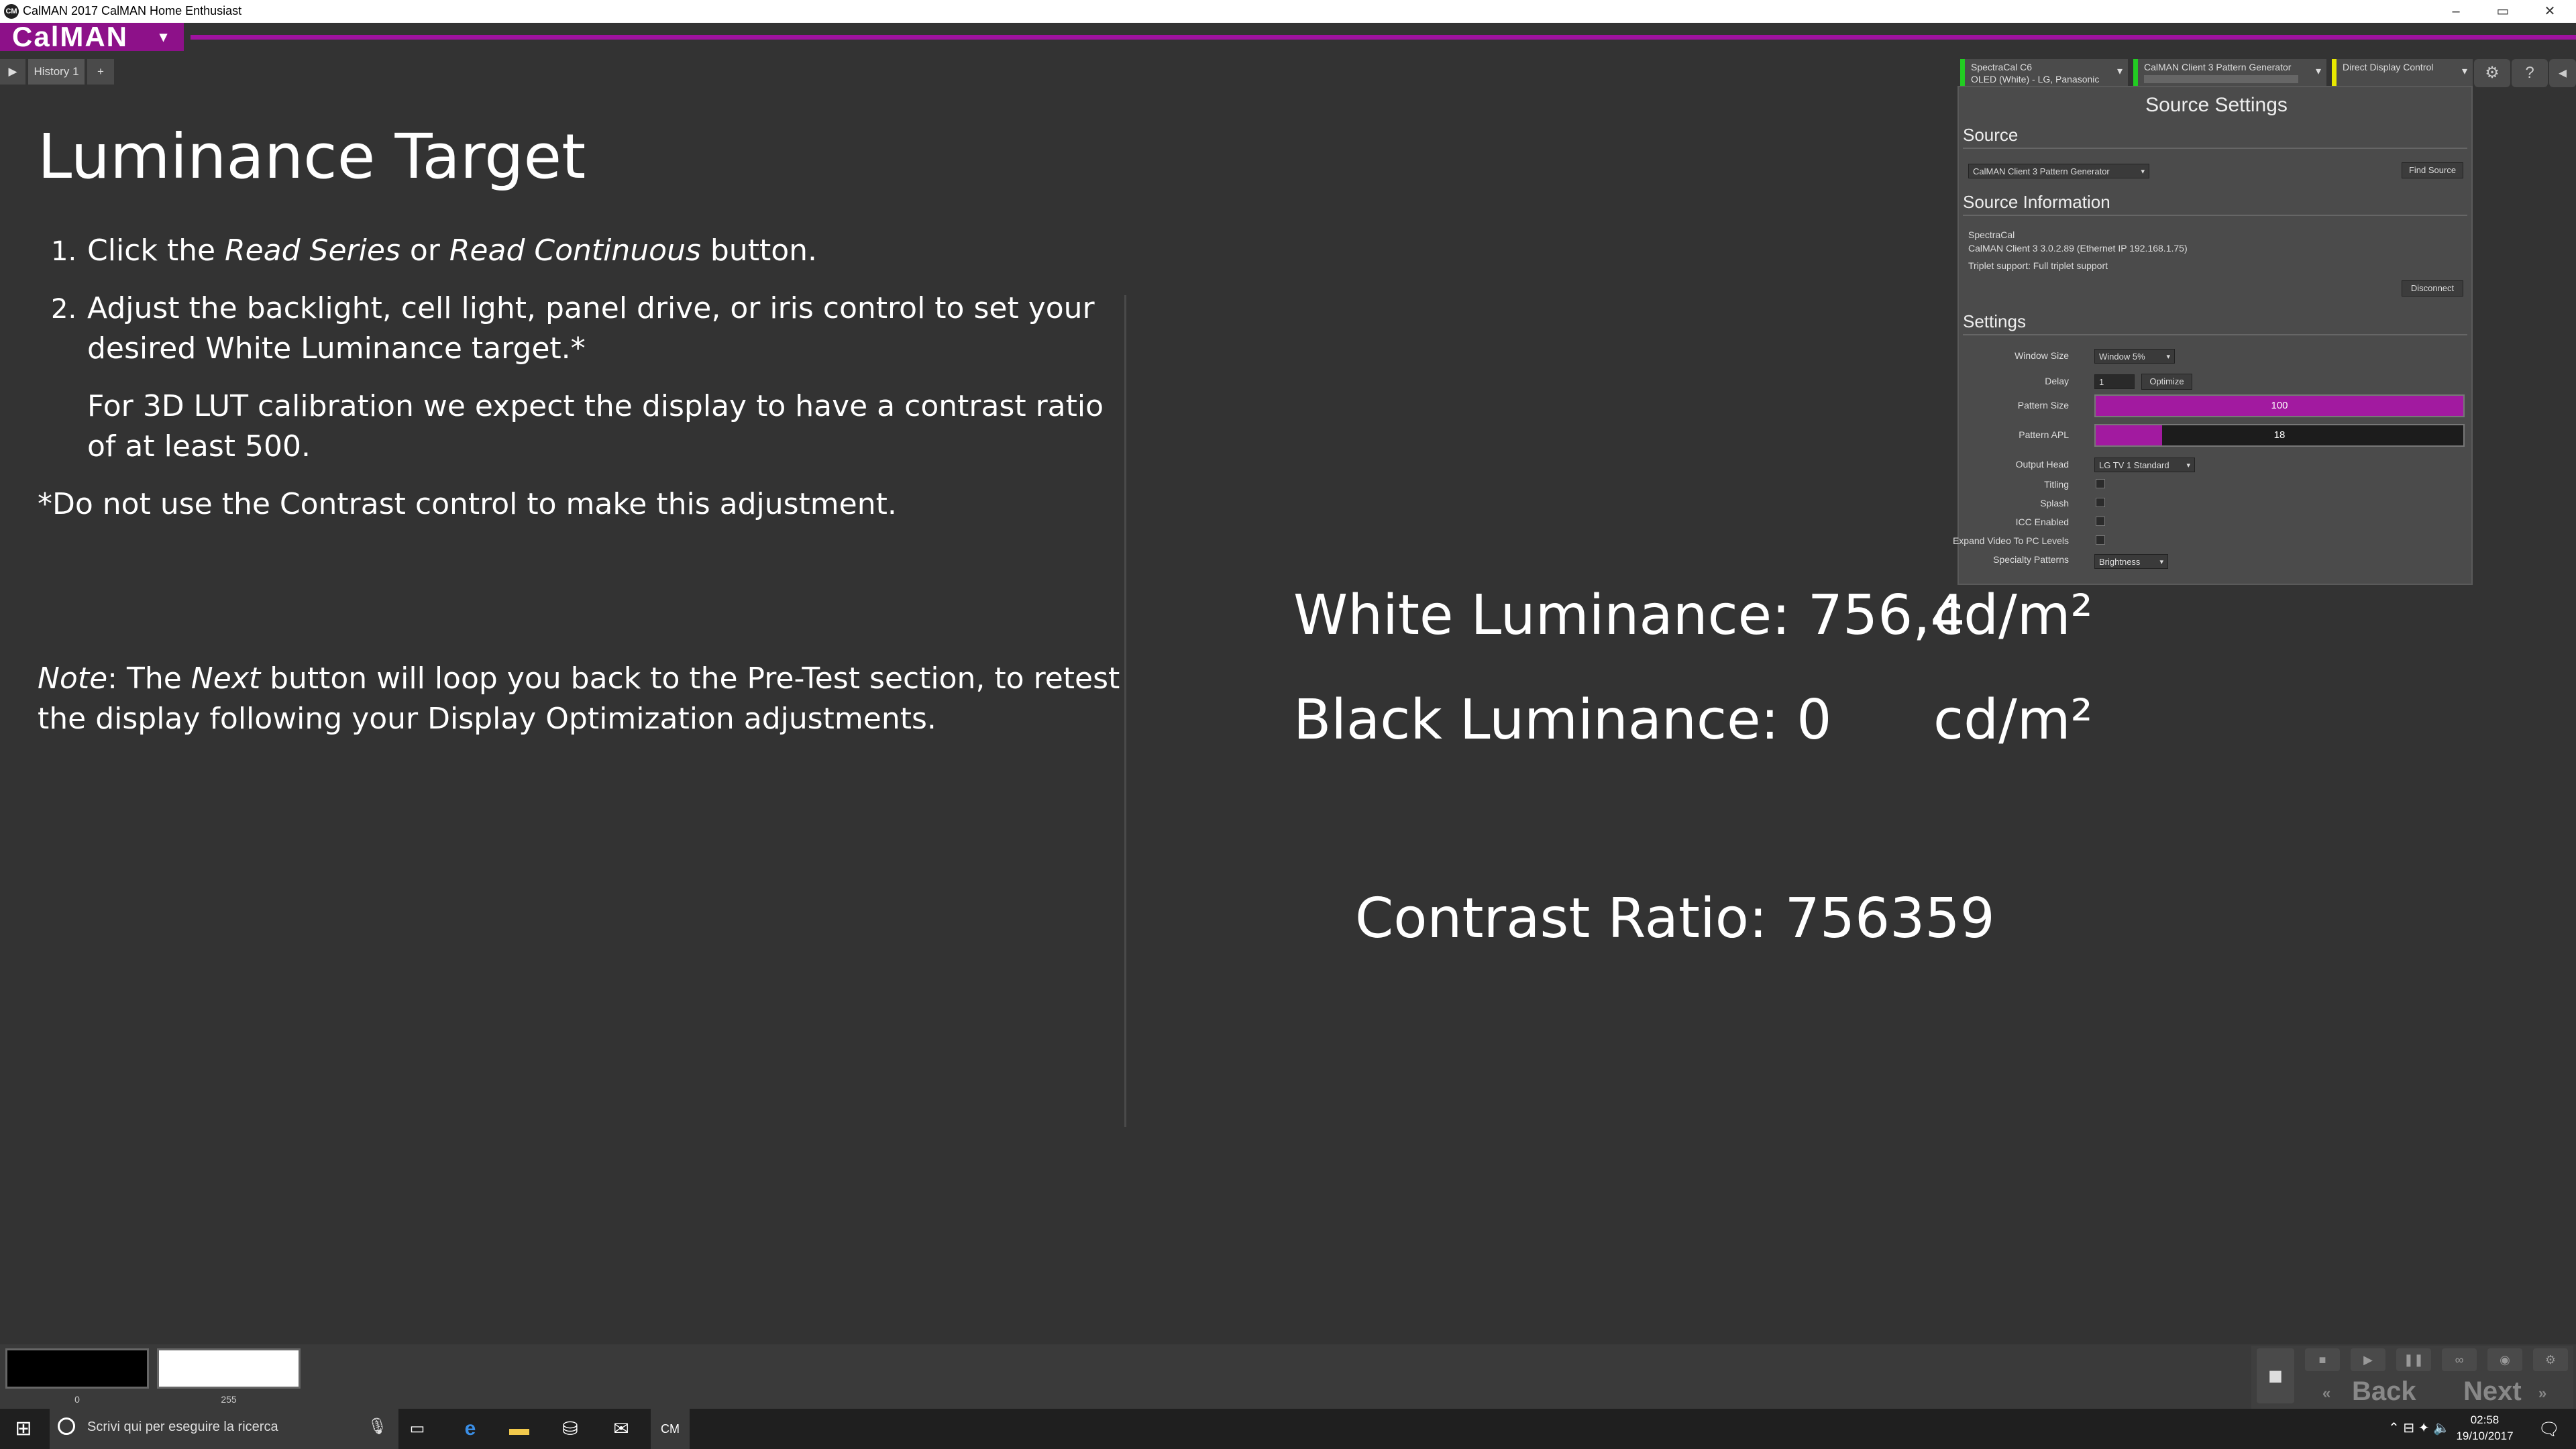  I want to click on help-icon: ?, so click(2530, 73).